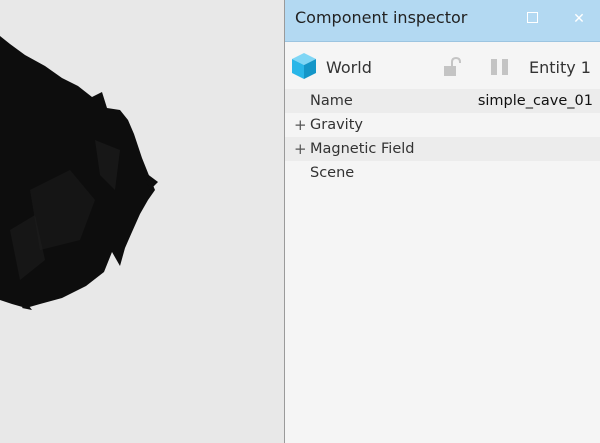 The image size is (600, 443). I want to click on unlock-icon, so click(452, 67).